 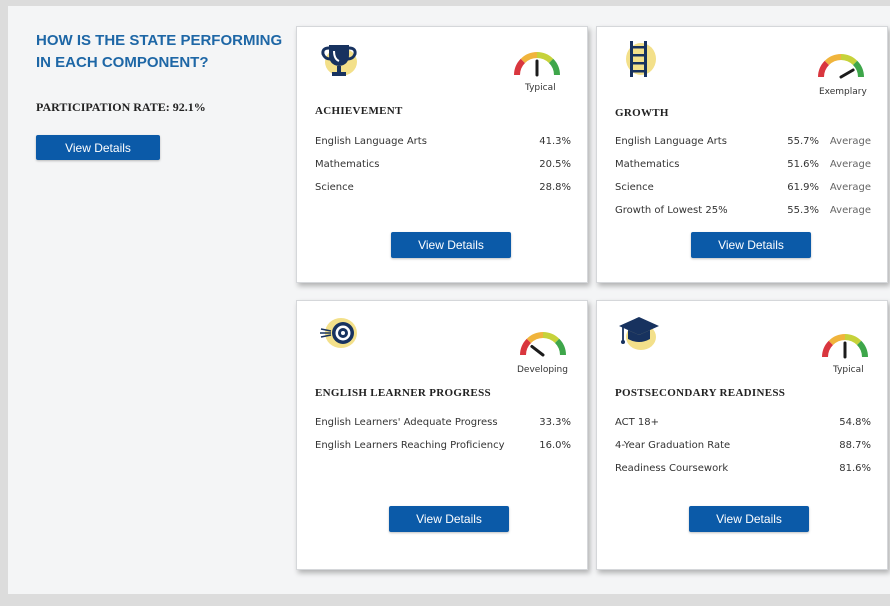 I want to click on ladder-icon, so click(x=639, y=59).